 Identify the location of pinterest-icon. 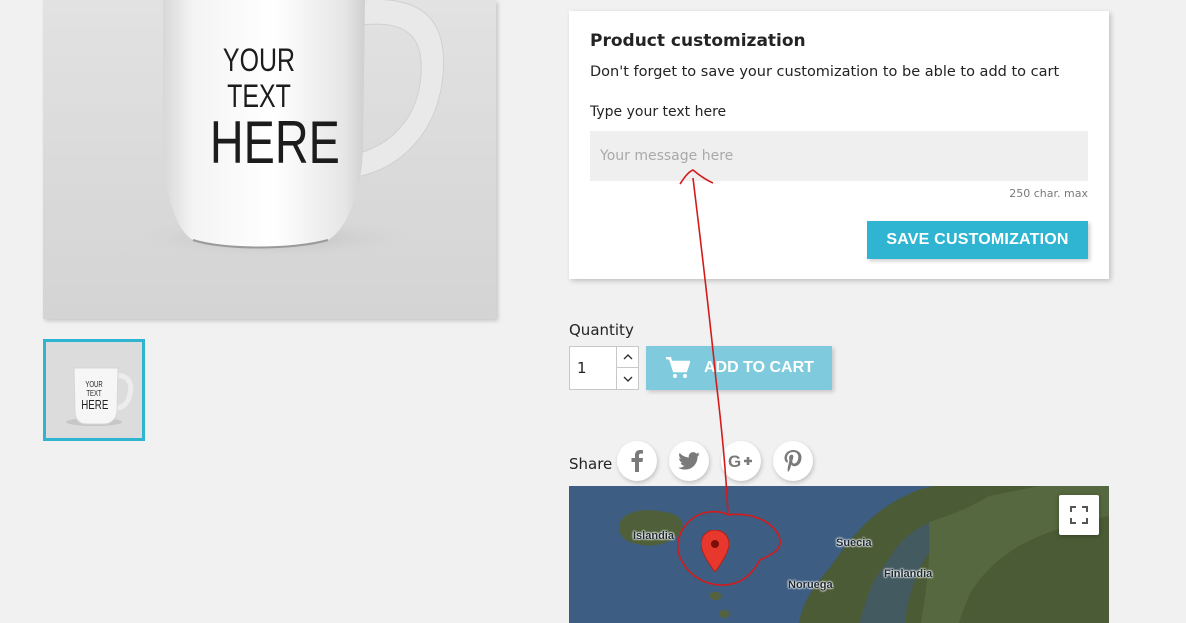
(793, 461).